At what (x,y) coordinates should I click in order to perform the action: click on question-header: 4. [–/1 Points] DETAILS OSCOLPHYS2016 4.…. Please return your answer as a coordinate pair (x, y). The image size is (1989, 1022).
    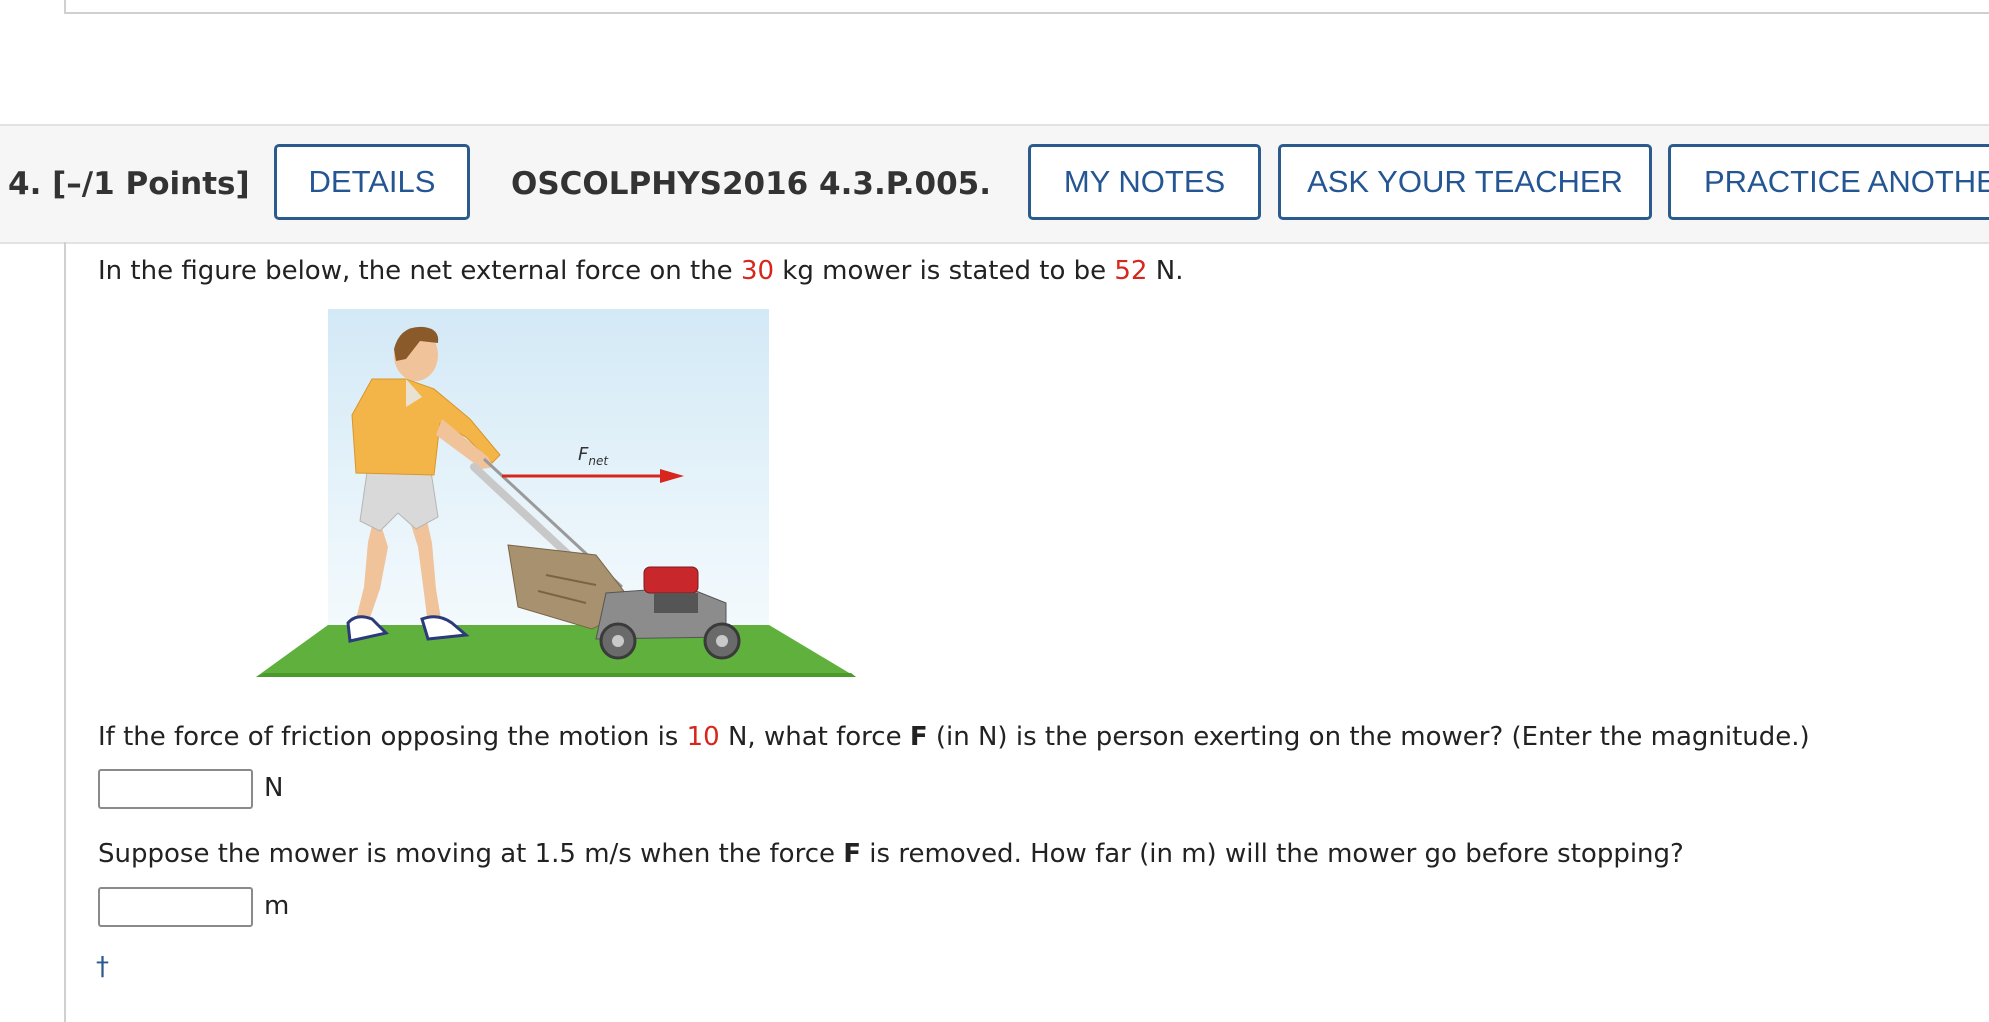
    Looking at the image, I should click on (994, 184).